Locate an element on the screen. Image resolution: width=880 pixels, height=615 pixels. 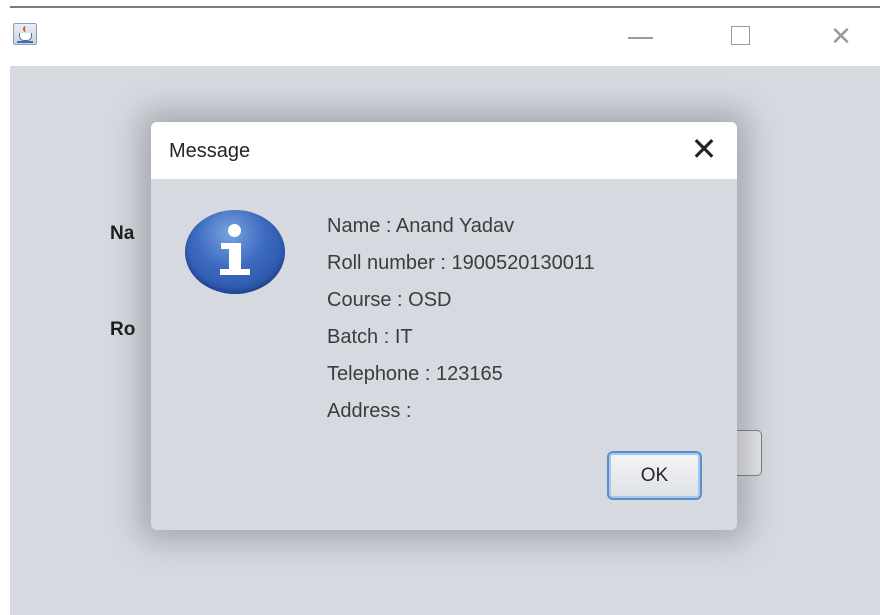
message-name-line: Name : Anand Yadav is located at coordinates (421, 226).